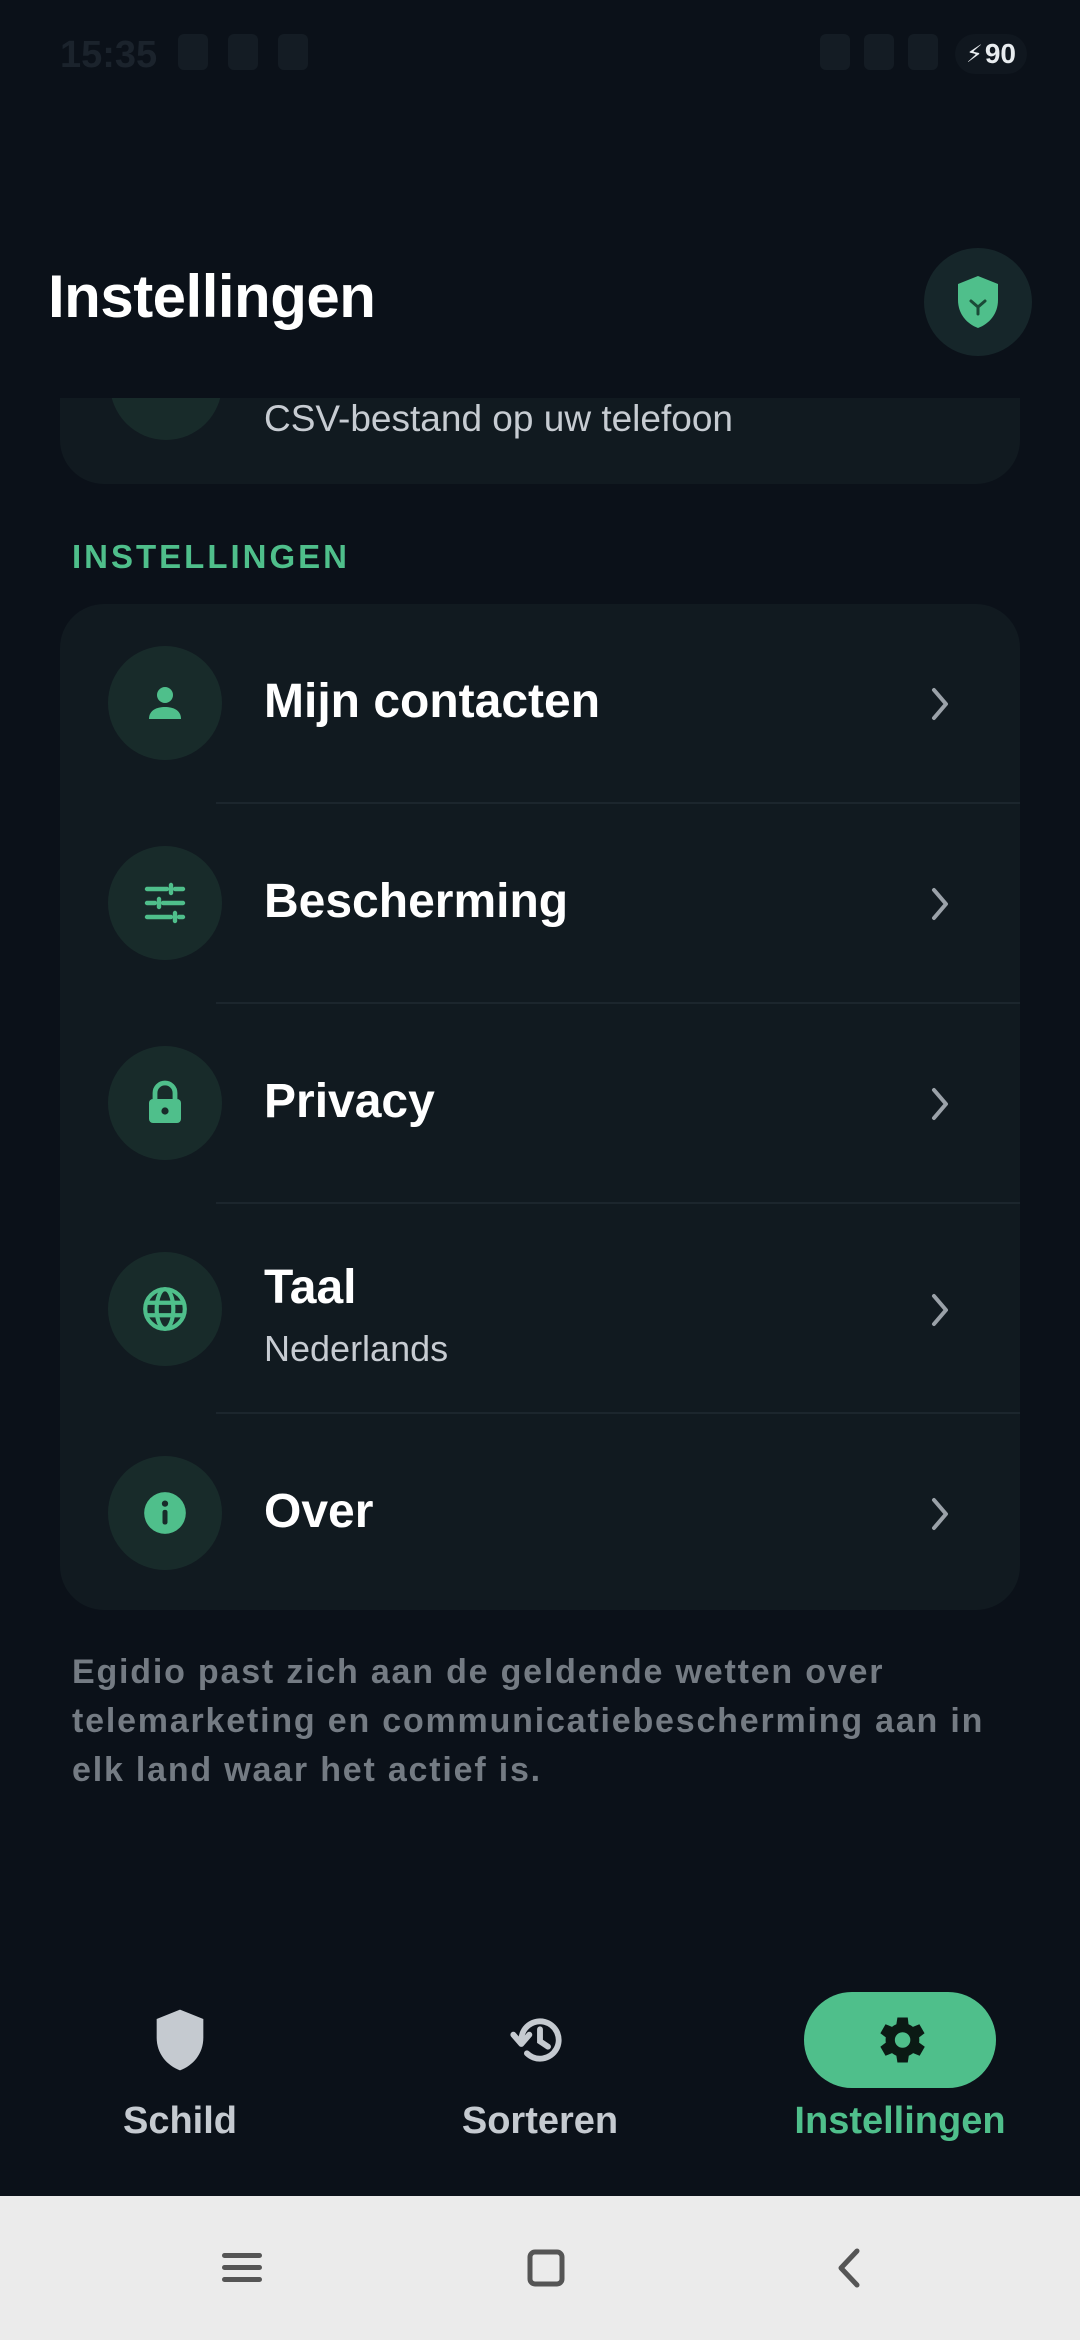 The image size is (1080, 2340). I want to click on status-bar: 15:35 ⚡ 90, so click(540, 55).